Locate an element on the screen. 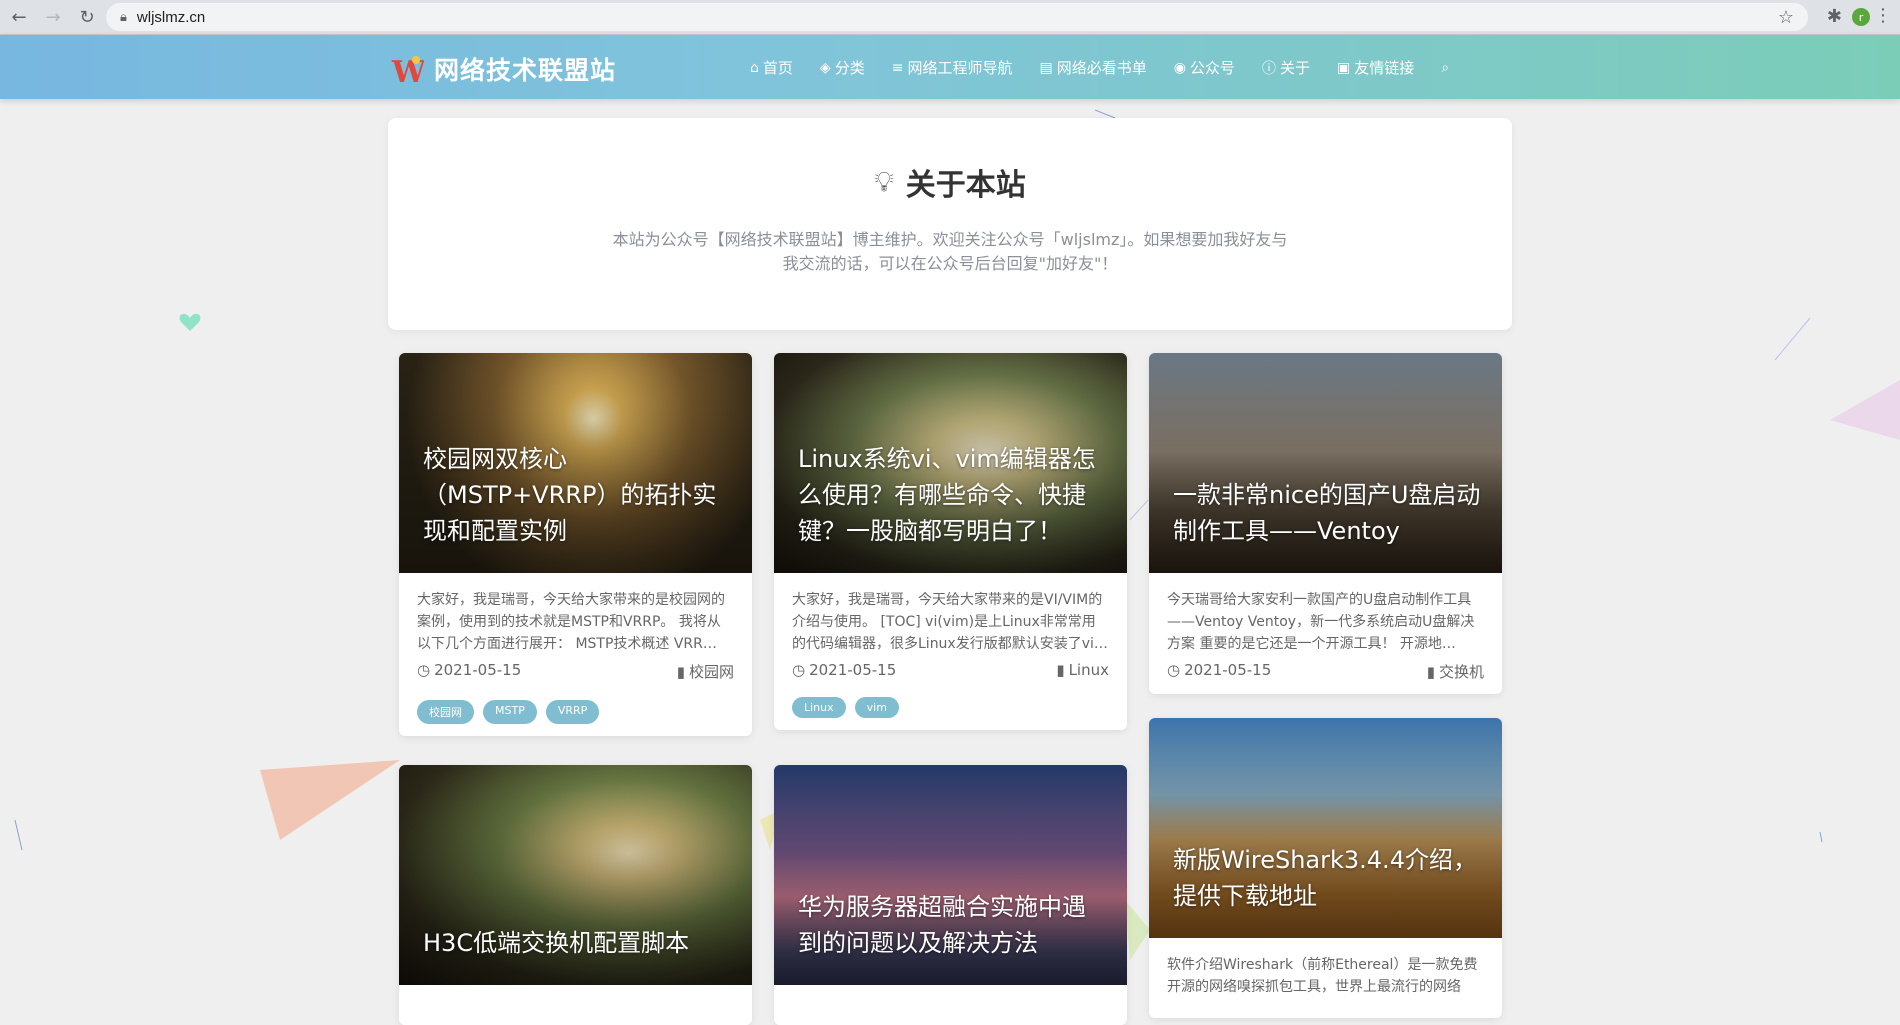  nav-item-wechat: ◉ 公众号 is located at coordinates (1204, 67).